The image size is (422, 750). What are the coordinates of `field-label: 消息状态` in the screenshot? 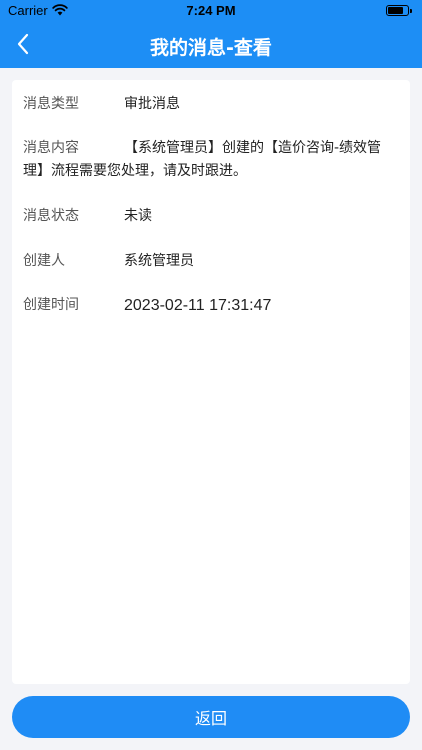 It's located at (51, 216).